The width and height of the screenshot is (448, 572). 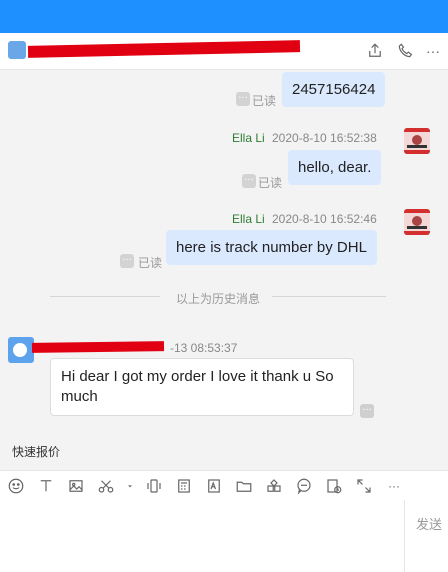 I want to click on message-timestamp: 2020-8-10 16:52:46, so click(x=324, y=219).